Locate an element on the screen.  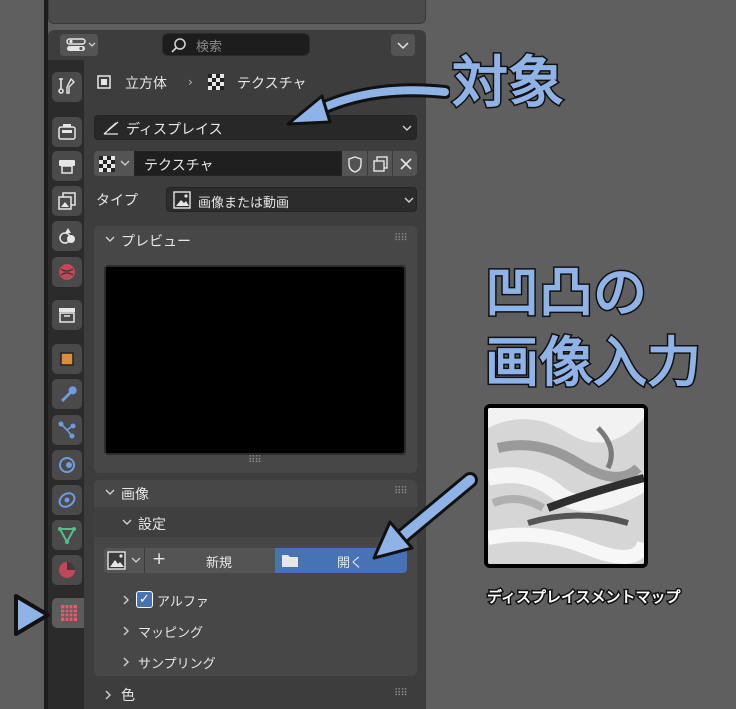
output-printer-icon is located at coordinates (67, 167).